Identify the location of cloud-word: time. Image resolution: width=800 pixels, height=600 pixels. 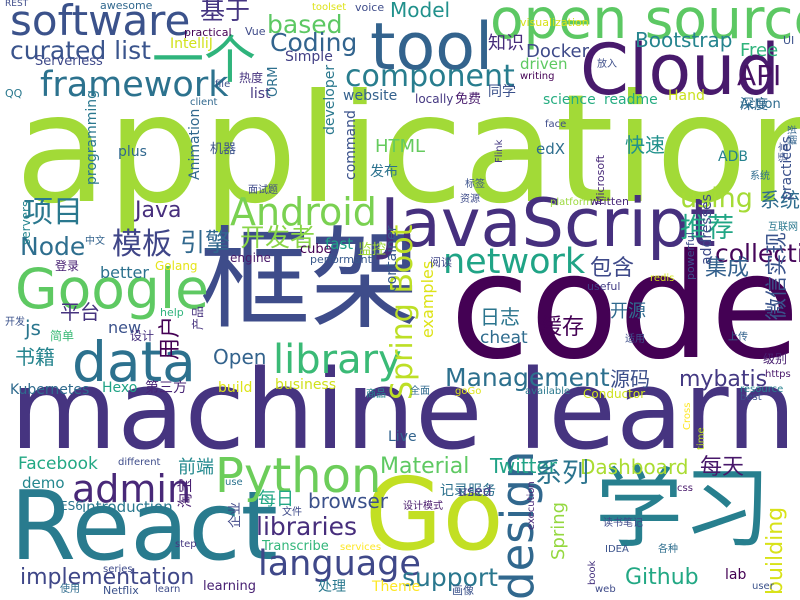
(701, 438).